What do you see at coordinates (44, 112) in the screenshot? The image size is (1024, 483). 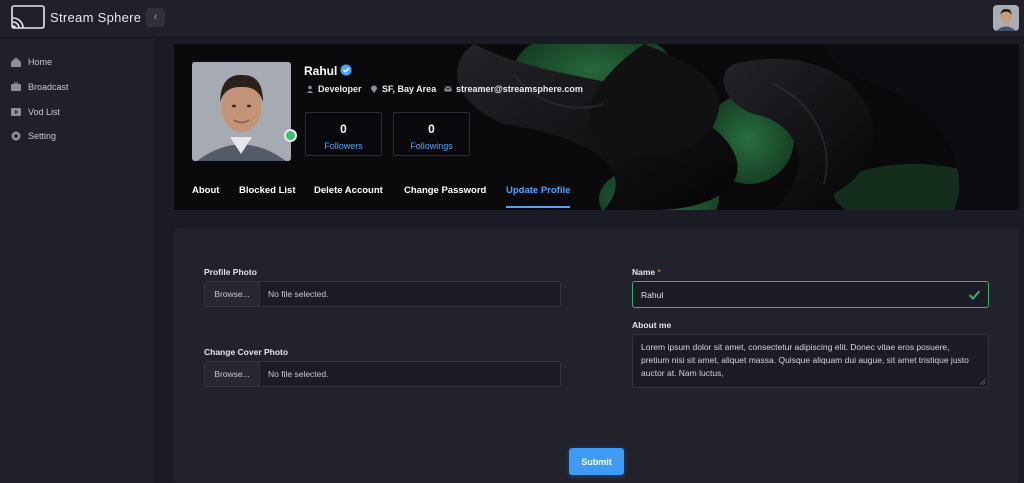 I see `sidebar-item-label: Vod List` at bounding box center [44, 112].